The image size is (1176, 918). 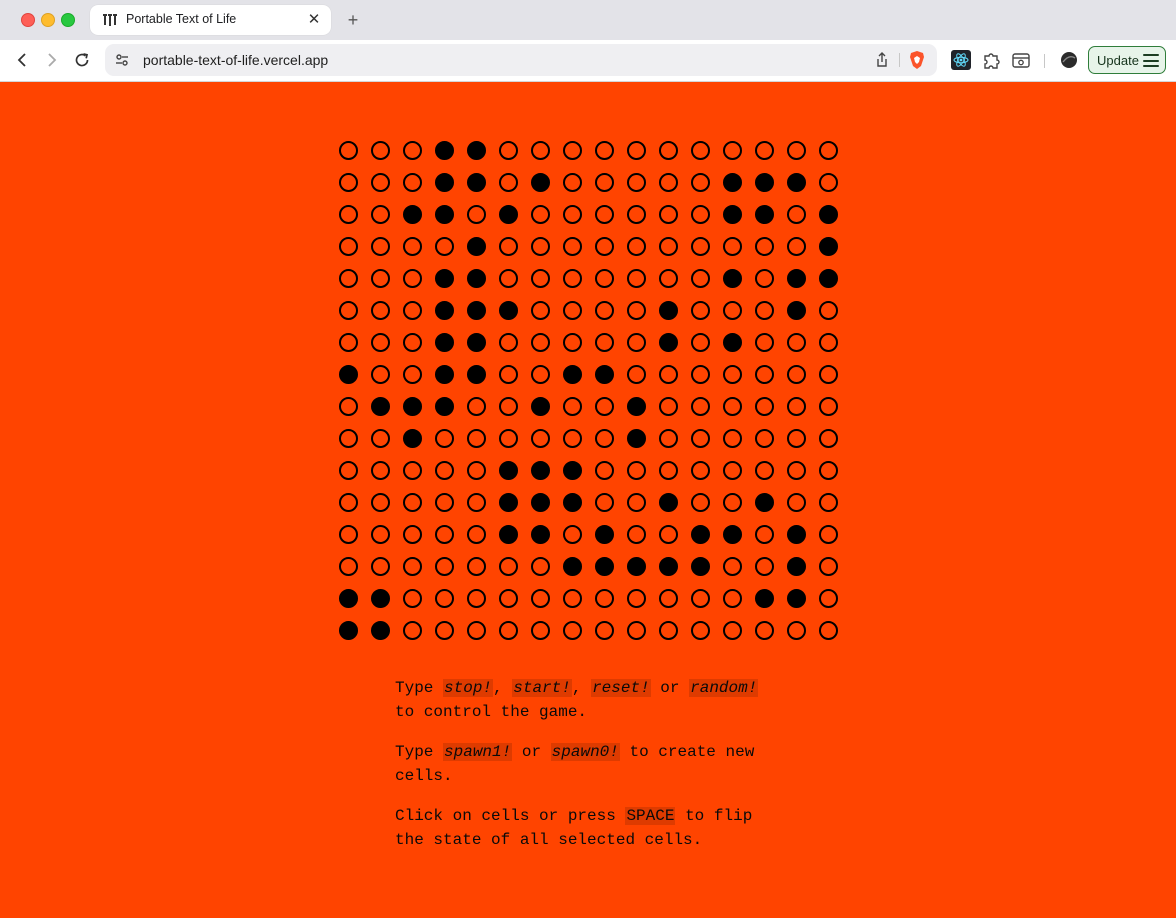 What do you see at coordinates (521, 60) in the screenshot?
I see `address-bar: portable-text-of-life.vercel.app` at bounding box center [521, 60].